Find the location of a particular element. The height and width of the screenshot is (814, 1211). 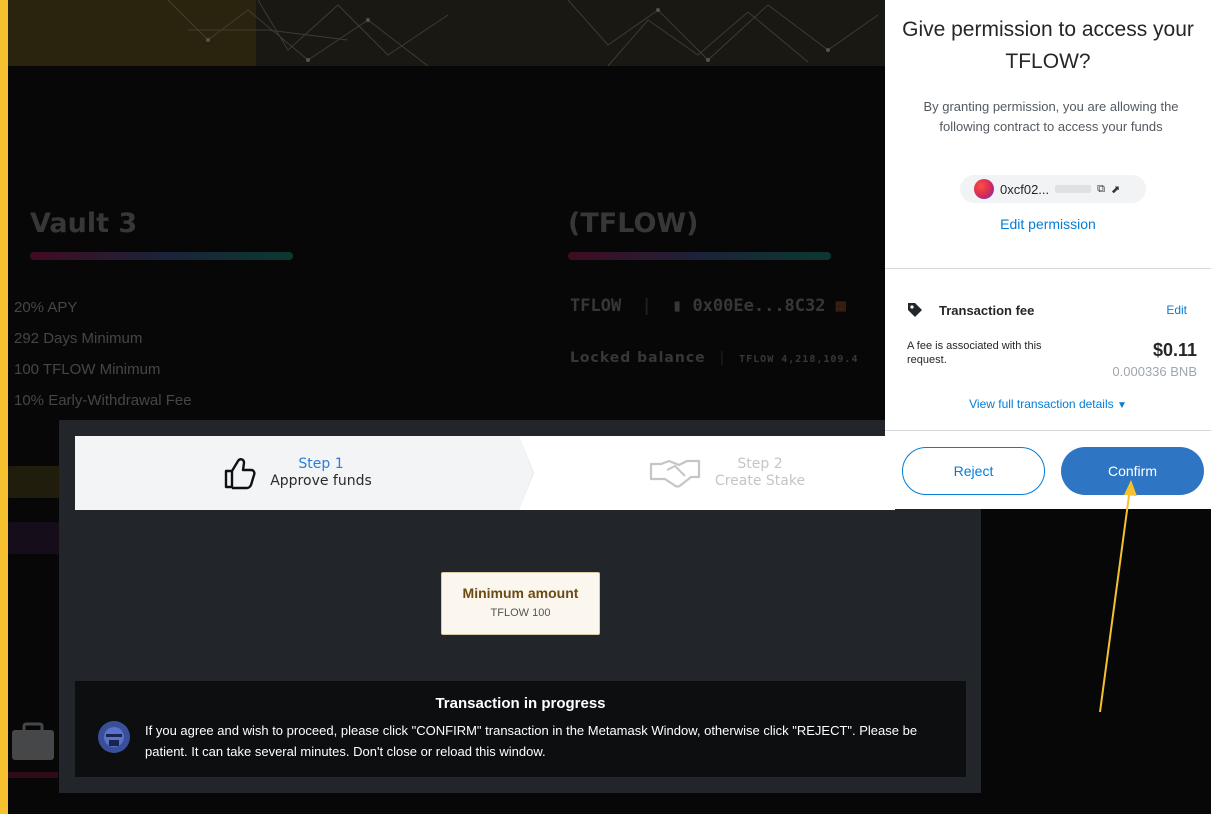

transaction-fee-row: Transaction fee Edit is located at coordinates (1047, 310).